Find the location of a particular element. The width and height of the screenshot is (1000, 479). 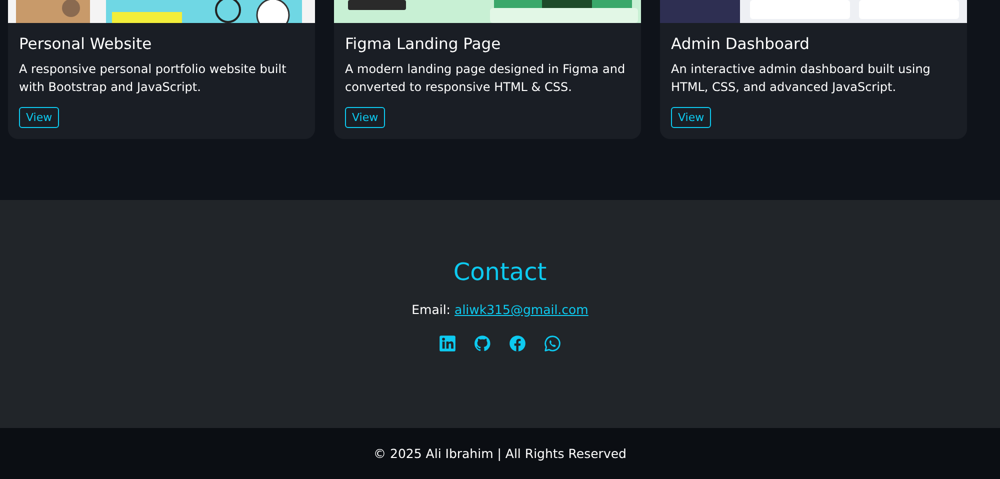

project-description: A modern landing page designed in Figma and converted to responsive HTML & CSS. is located at coordinates (485, 78).